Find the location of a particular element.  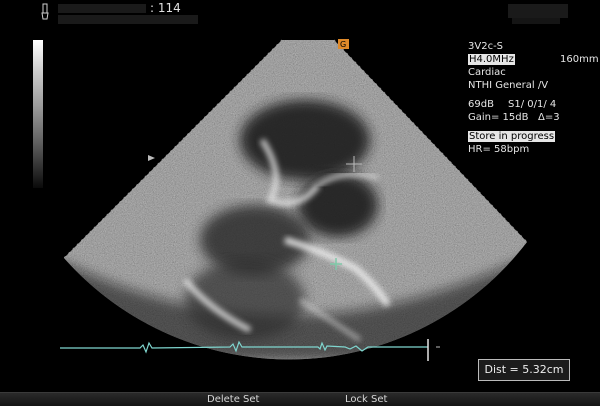

store-status: Store in progress is located at coordinates (512, 136).